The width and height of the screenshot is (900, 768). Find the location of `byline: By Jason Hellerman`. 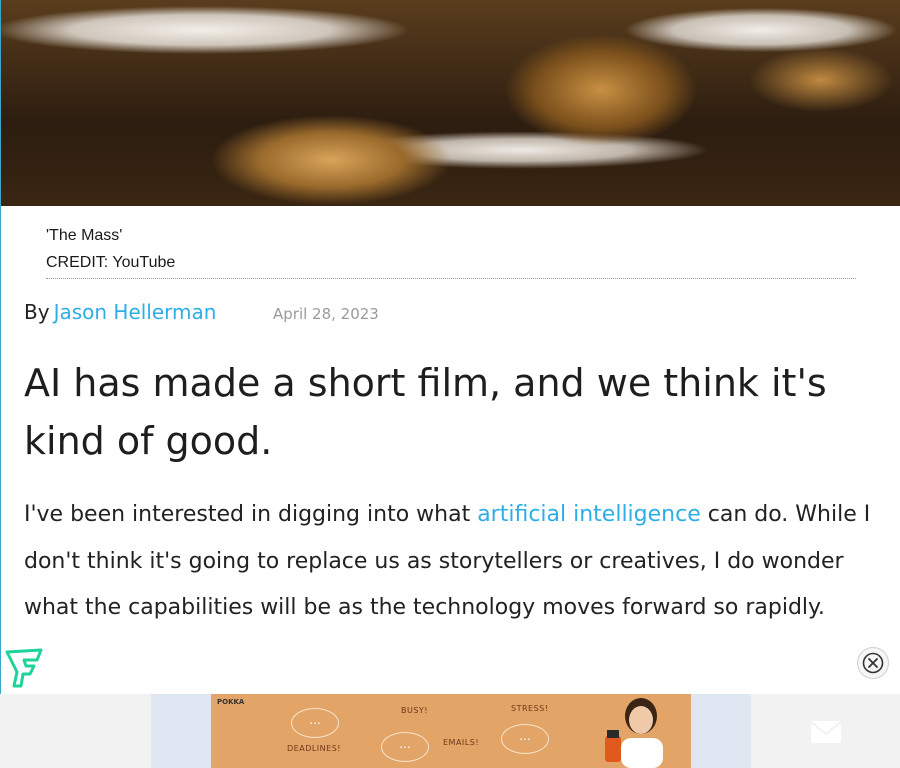

byline: By Jason Hellerman is located at coordinates (120, 312).